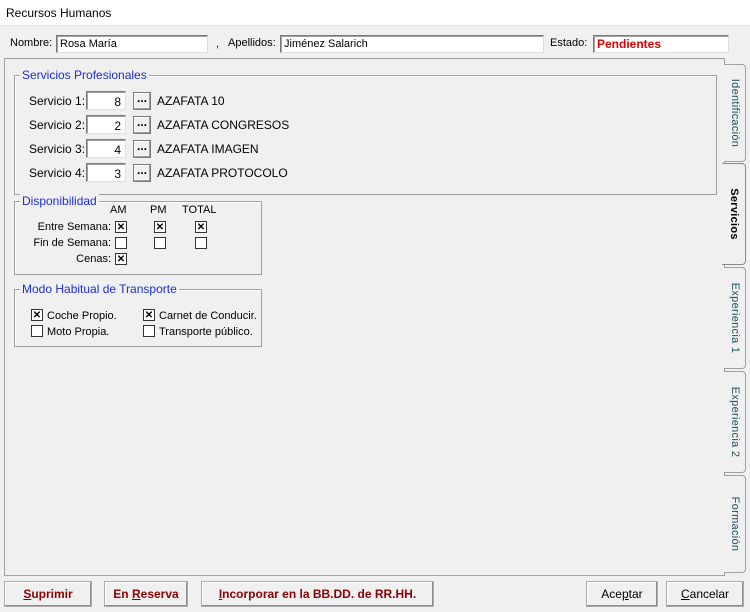  I want to click on semana-total-checkbox, so click(201, 227).